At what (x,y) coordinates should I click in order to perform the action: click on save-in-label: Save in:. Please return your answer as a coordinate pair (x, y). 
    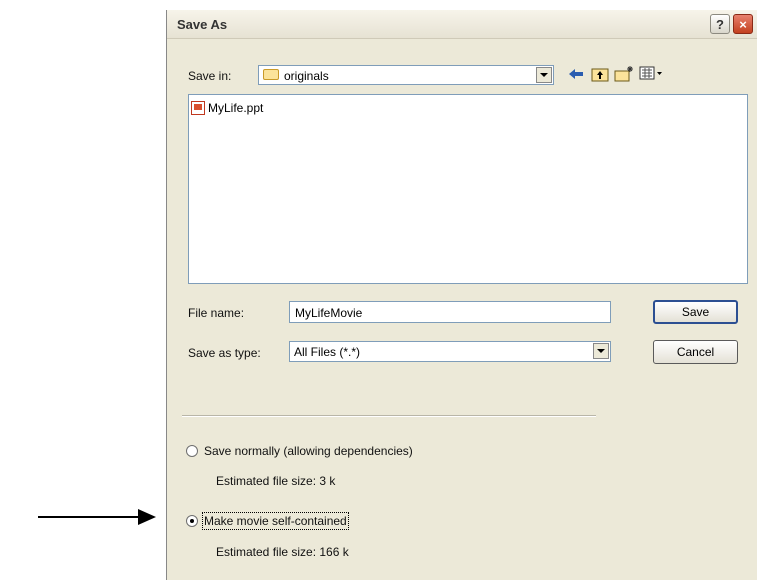
    Looking at the image, I should click on (210, 76).